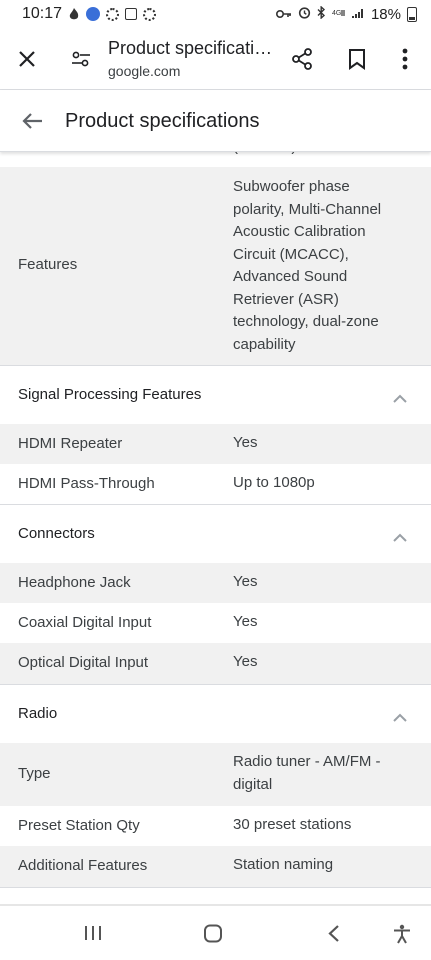  Describe the element at coordinates (110, 394) in the screenshot. I see `section-title: Signal Processing Features` at that location.